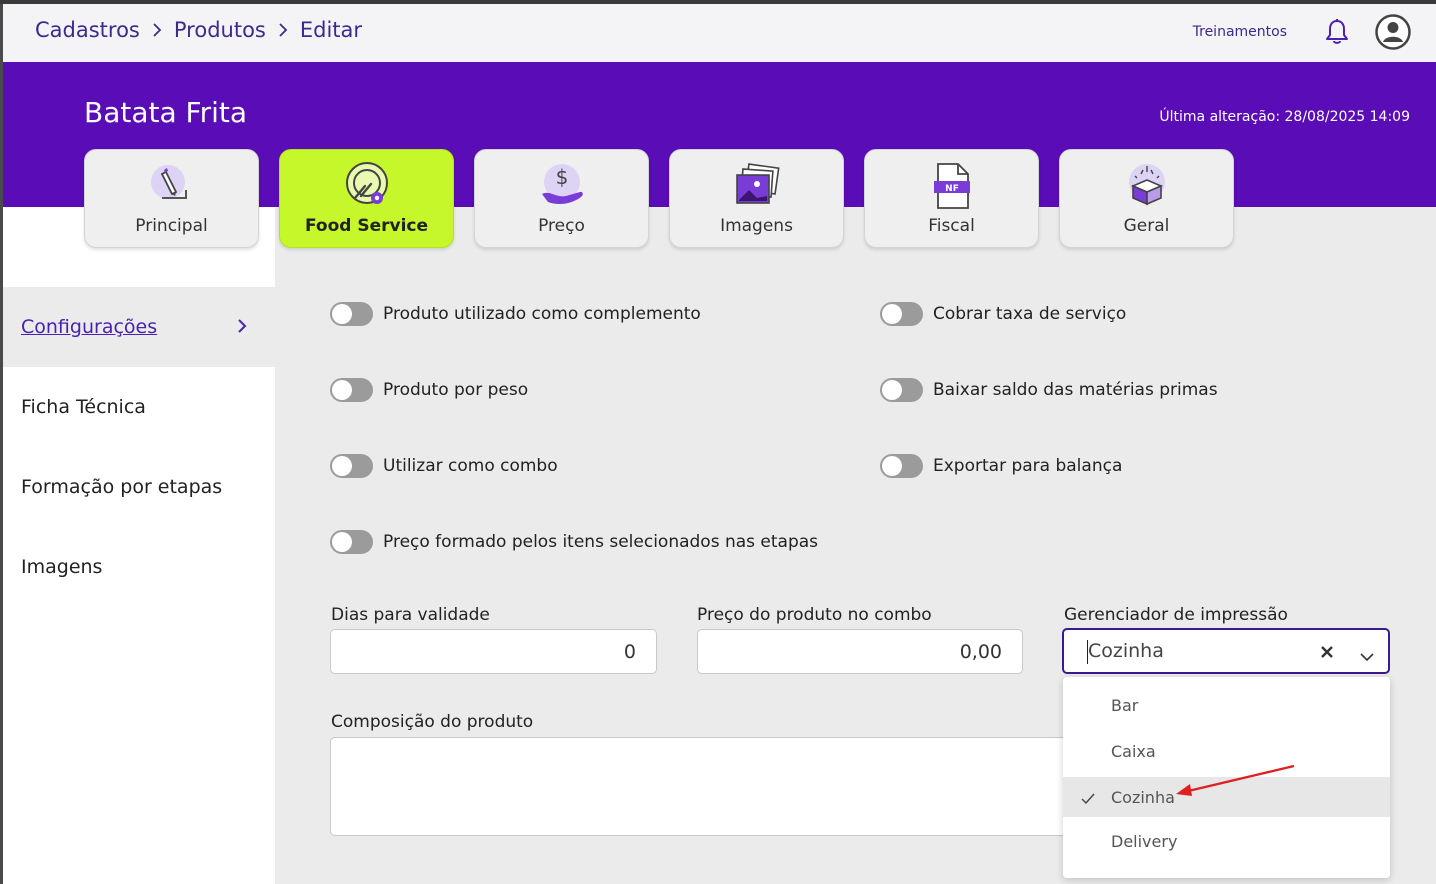 The height and width of the screenshot is (884, 1436). I want to click on toggle-label: Exportar para balança, so click(1028, 466).